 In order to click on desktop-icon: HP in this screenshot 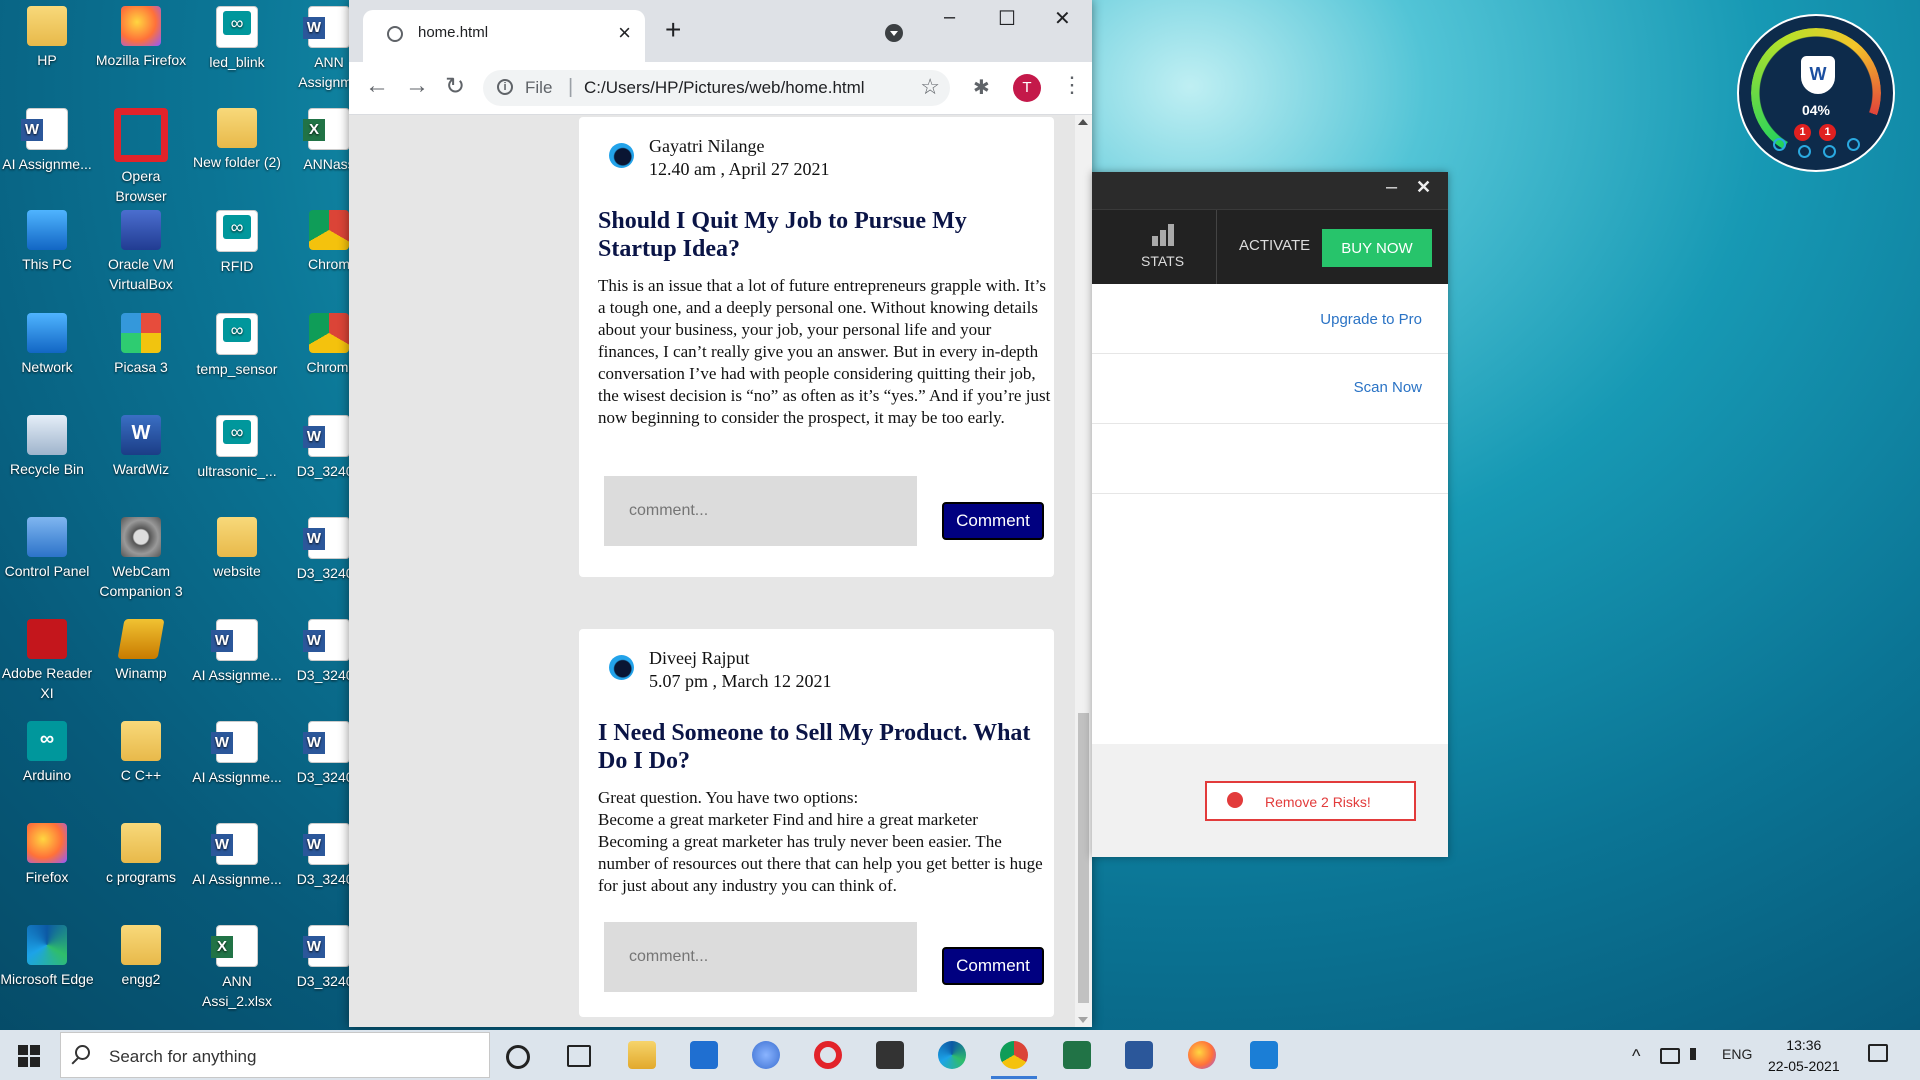, I will do `click(47, 38)`.